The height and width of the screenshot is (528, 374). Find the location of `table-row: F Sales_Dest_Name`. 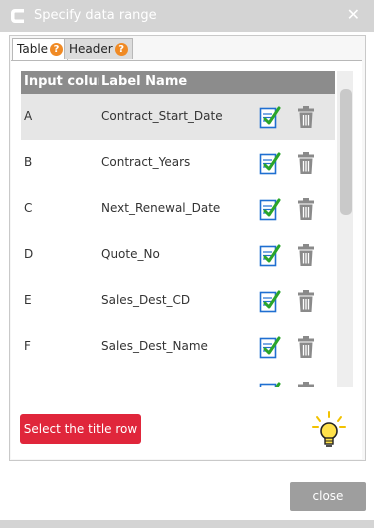

table-row: F Sales_Dest_Name is located at coordinates (178, 347).